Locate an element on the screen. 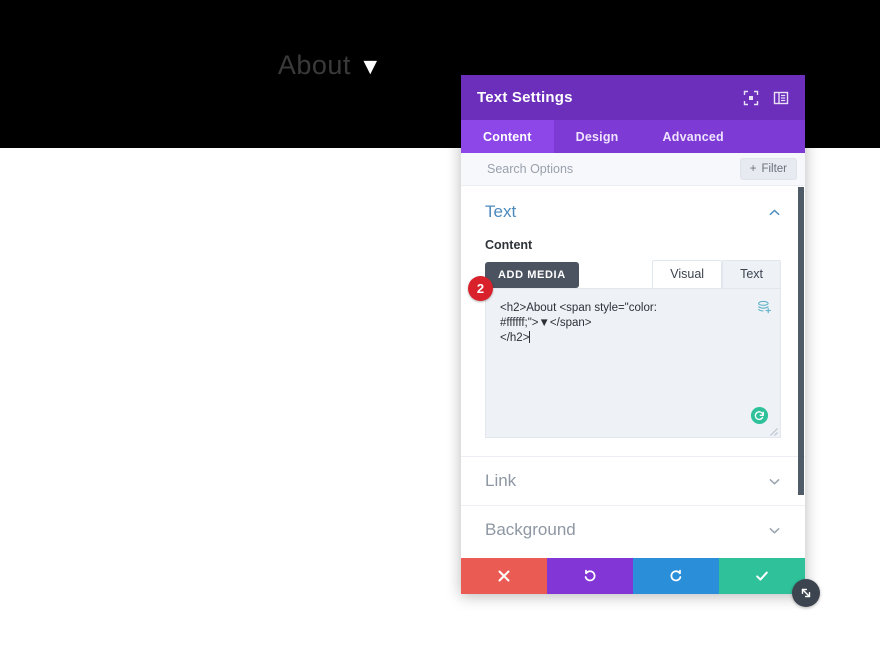 This screenshot has height=646, width=880. filter-button: + Filter is located at coordinates (768, 169).